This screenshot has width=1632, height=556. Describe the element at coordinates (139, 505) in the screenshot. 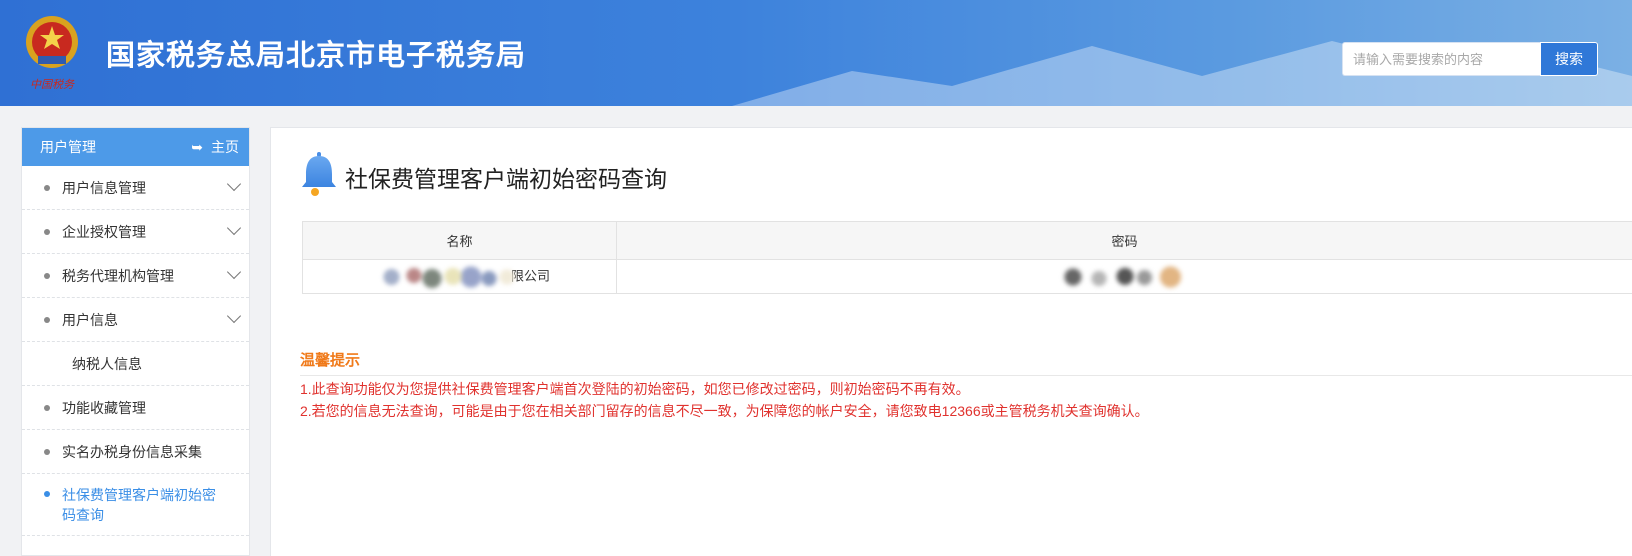

I see `sidebar-item-label: 社保费管理客户端初始密码查询` at that location.